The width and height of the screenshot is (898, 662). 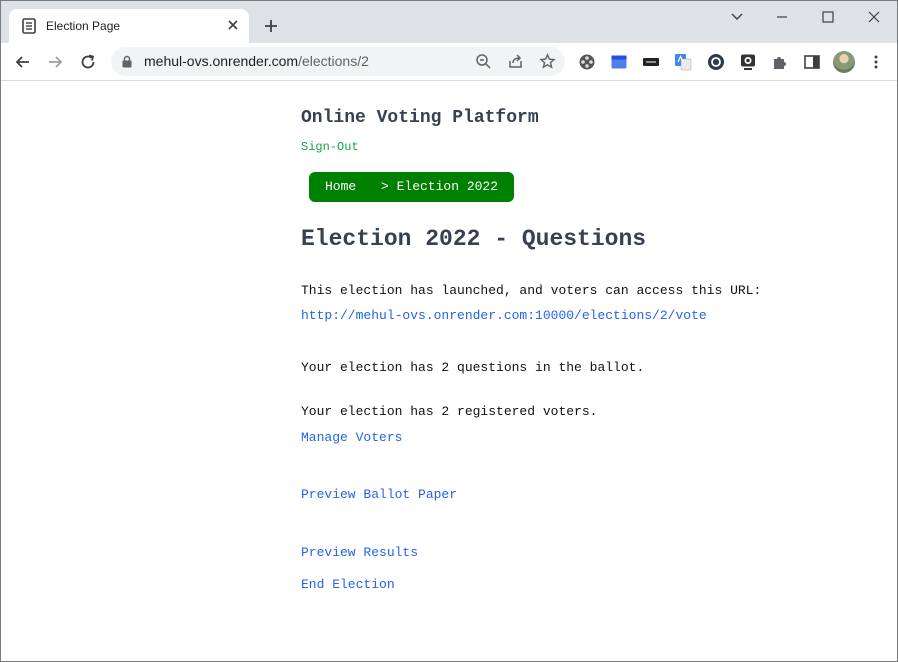 What do you see at coordinates (844, 62) in the screenshot?
I see `avatar` at bounding box center [844, 62].